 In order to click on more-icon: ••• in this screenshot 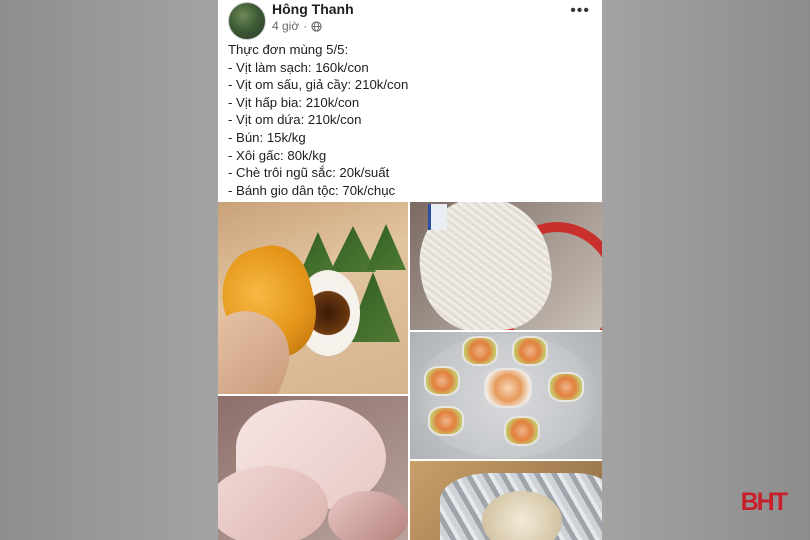, I will do `click(580, 11)`.